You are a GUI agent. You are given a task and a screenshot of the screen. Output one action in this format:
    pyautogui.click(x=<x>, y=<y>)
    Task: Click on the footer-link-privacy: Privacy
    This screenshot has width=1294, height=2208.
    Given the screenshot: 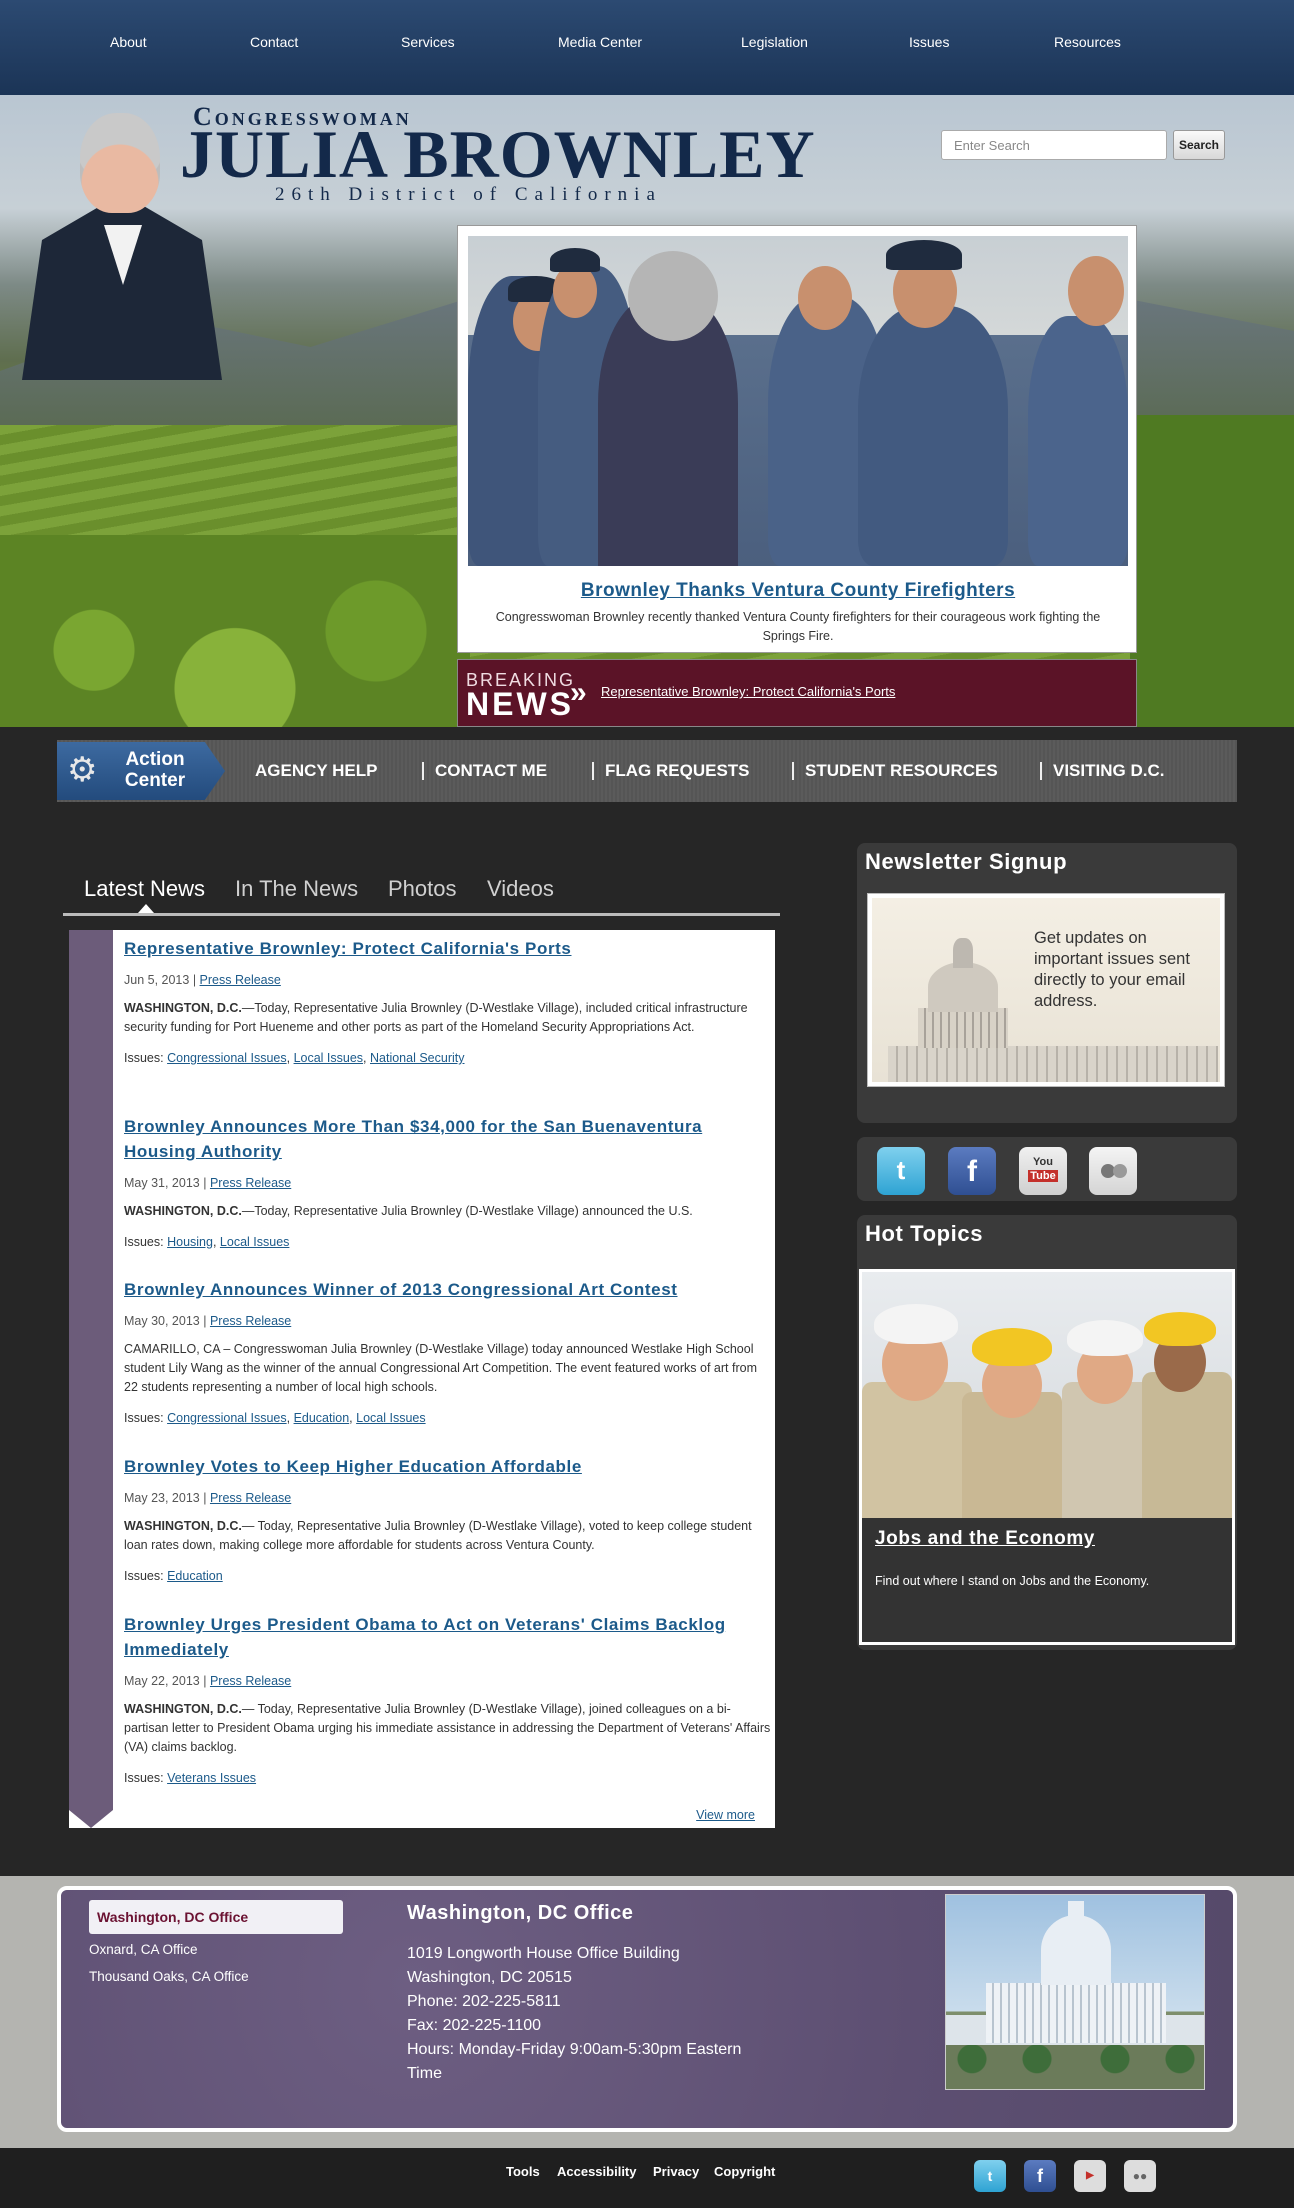 What is the action you would take?
    pyautogui.click(x=676, y=2171)
    